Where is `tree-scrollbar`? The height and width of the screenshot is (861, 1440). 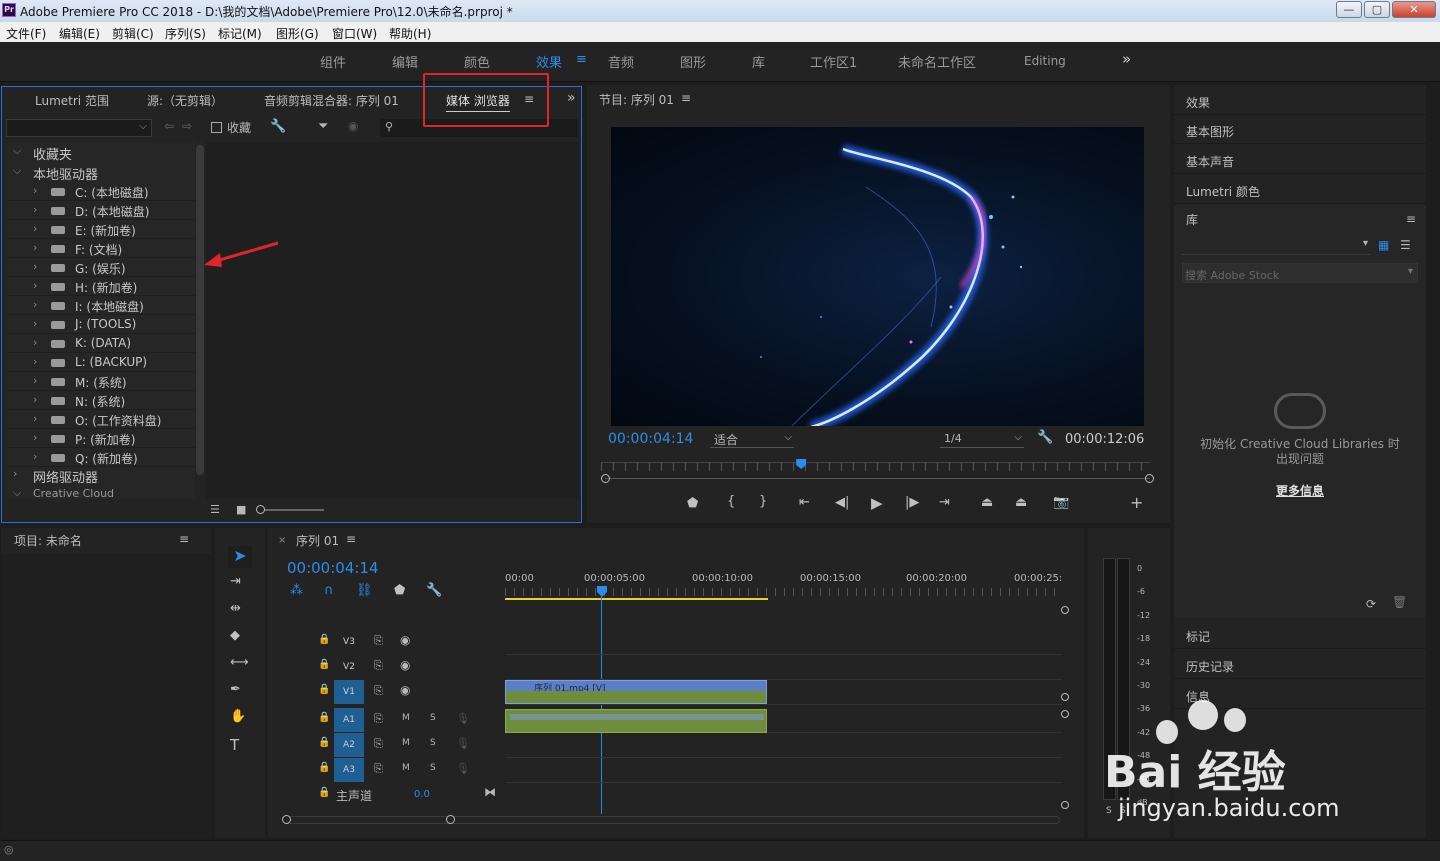
tree-scrollbar is located at coordinates (200, 310).